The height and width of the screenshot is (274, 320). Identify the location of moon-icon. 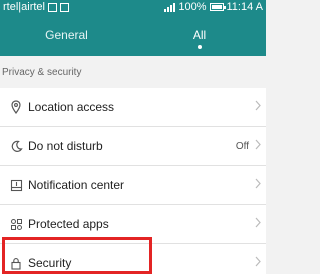
(14, 146).